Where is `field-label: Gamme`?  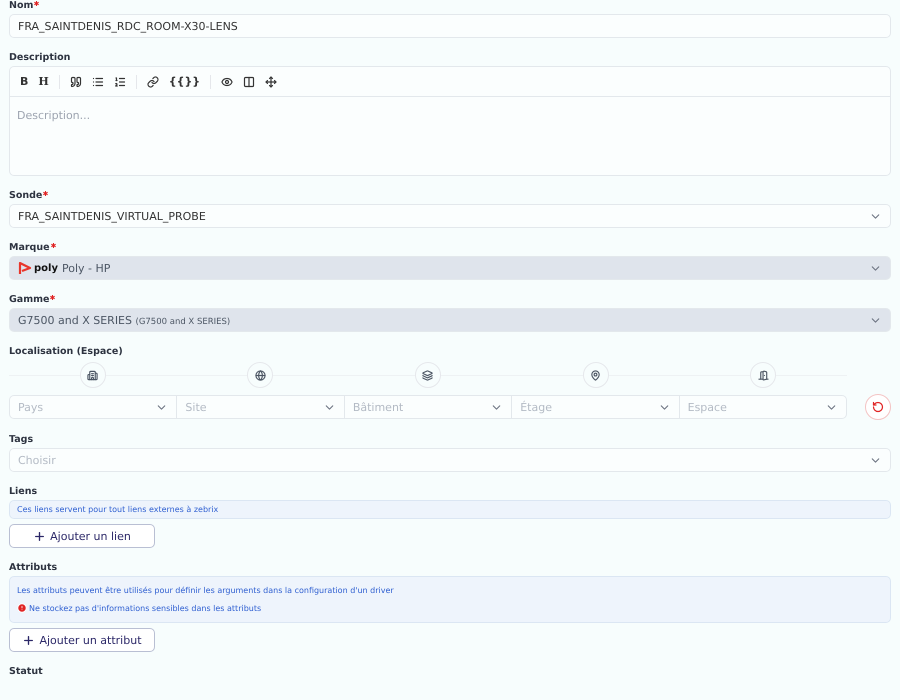 field-label: Gamme is located at coordinates (29, 300).